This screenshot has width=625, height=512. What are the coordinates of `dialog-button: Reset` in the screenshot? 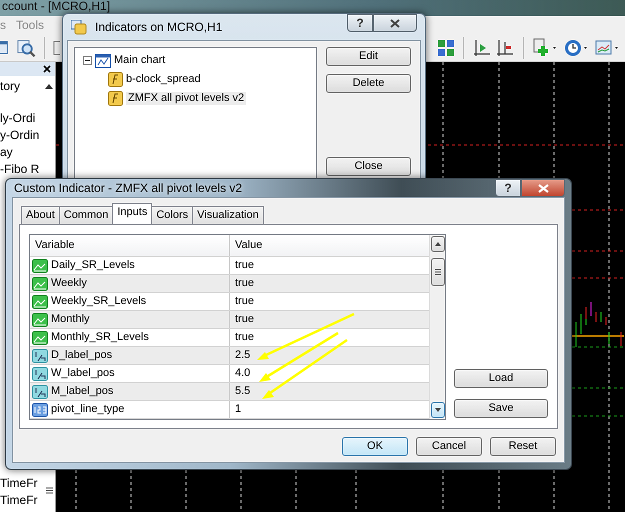 It's located at (523, 446).